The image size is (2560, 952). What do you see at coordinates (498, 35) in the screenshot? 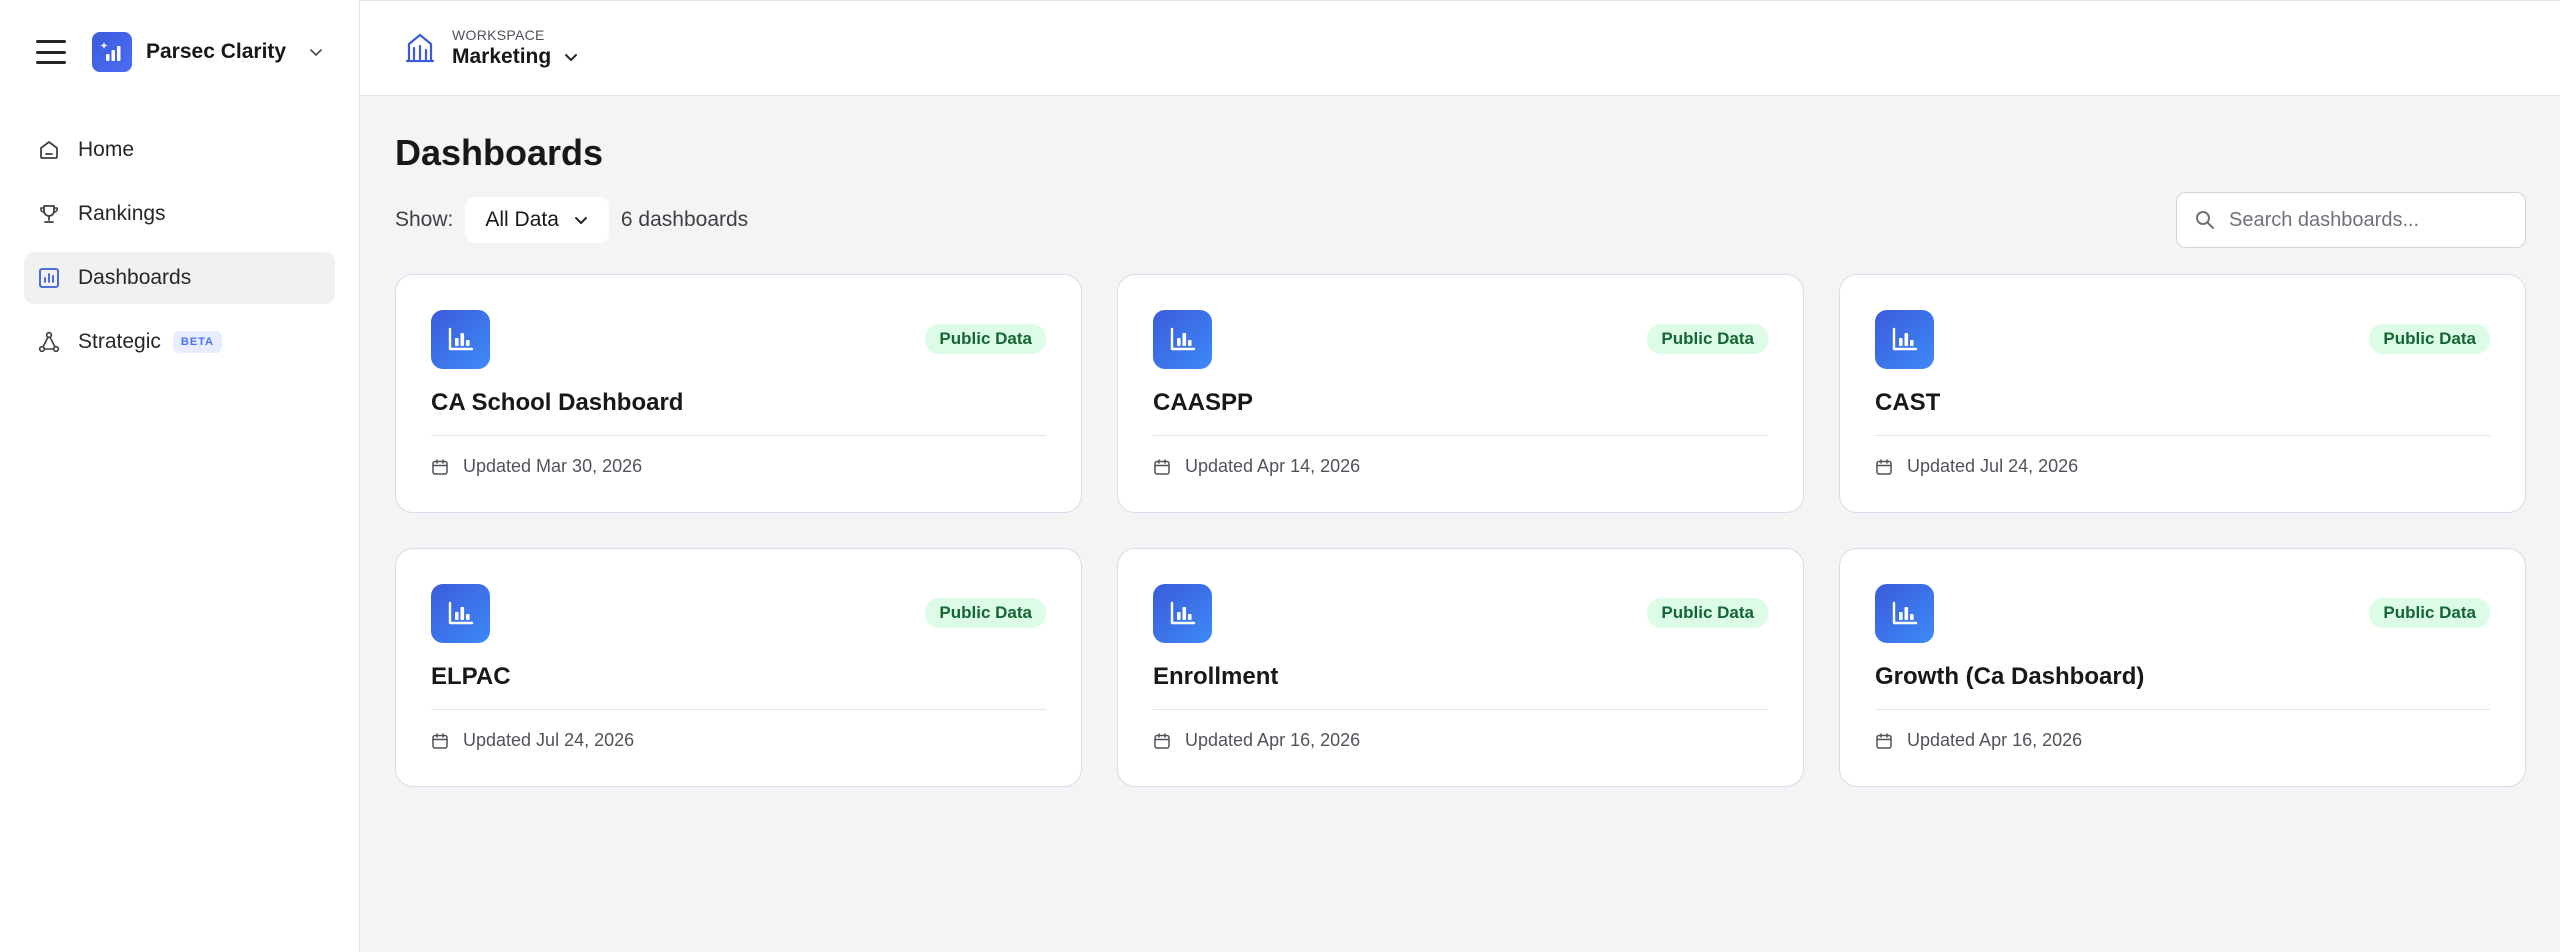
I see `workspace-label: WORKSPACE` at bounding box center [498, 35].